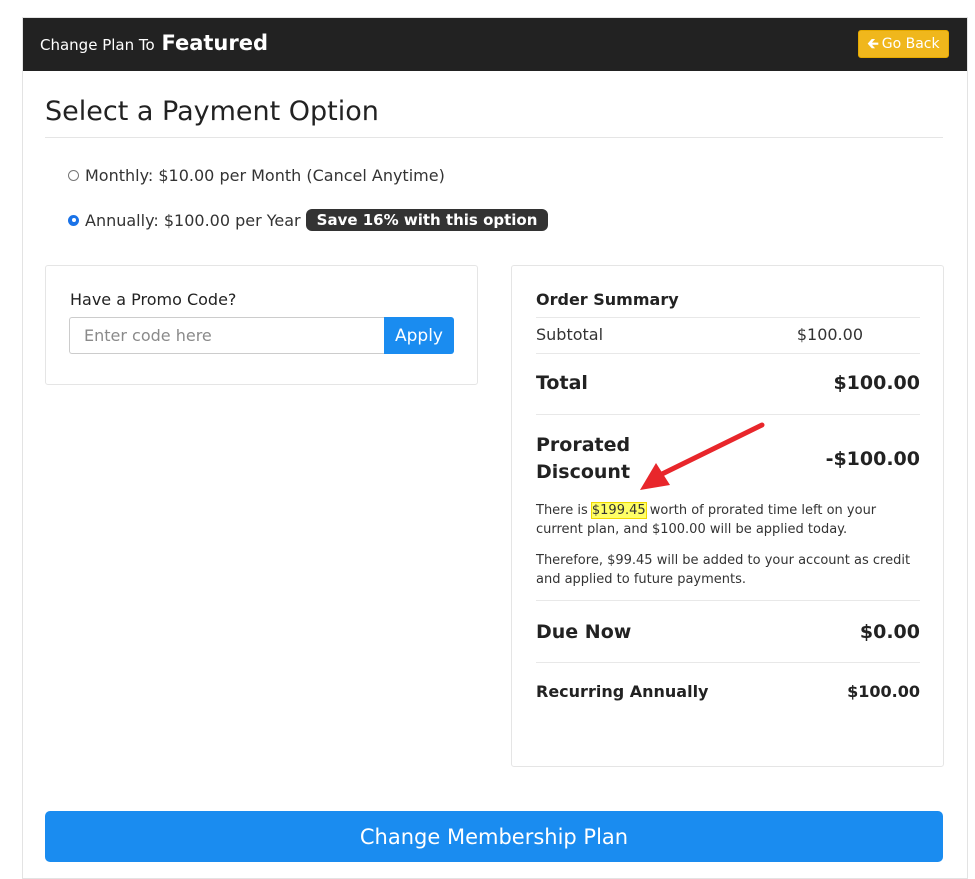 Image resolution: width=975 pixels, height=879 pixels. I want to click on note-text-pre: There is, so click(564, 510).